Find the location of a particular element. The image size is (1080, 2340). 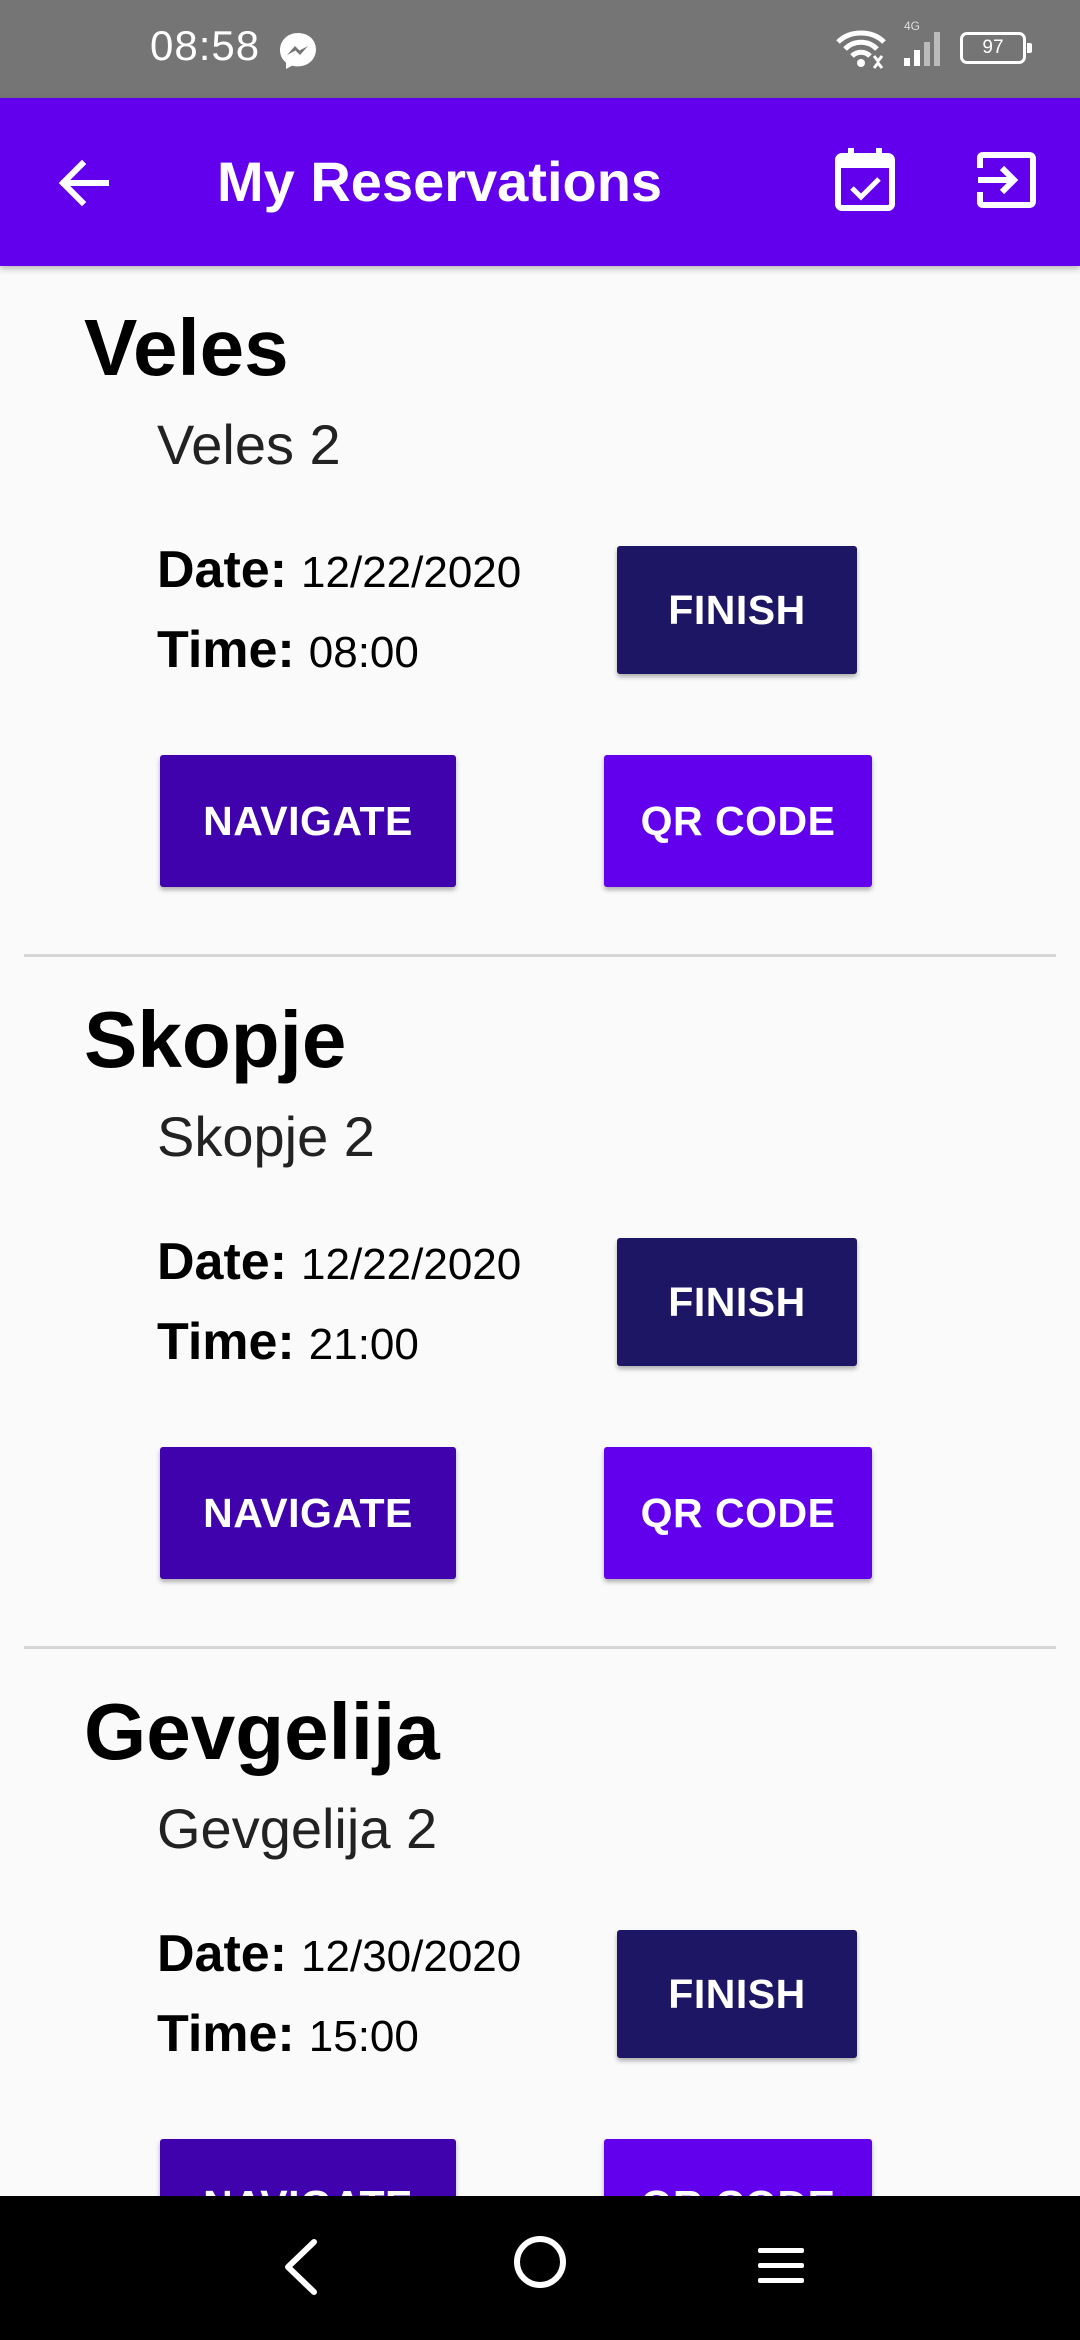

messenger-icon is located at coordinates (298, 51).